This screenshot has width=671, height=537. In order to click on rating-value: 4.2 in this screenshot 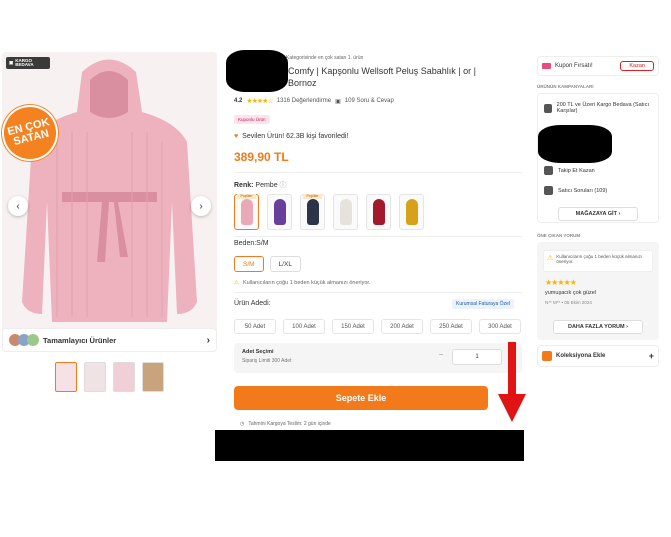, I will do `click(238, 101)`.